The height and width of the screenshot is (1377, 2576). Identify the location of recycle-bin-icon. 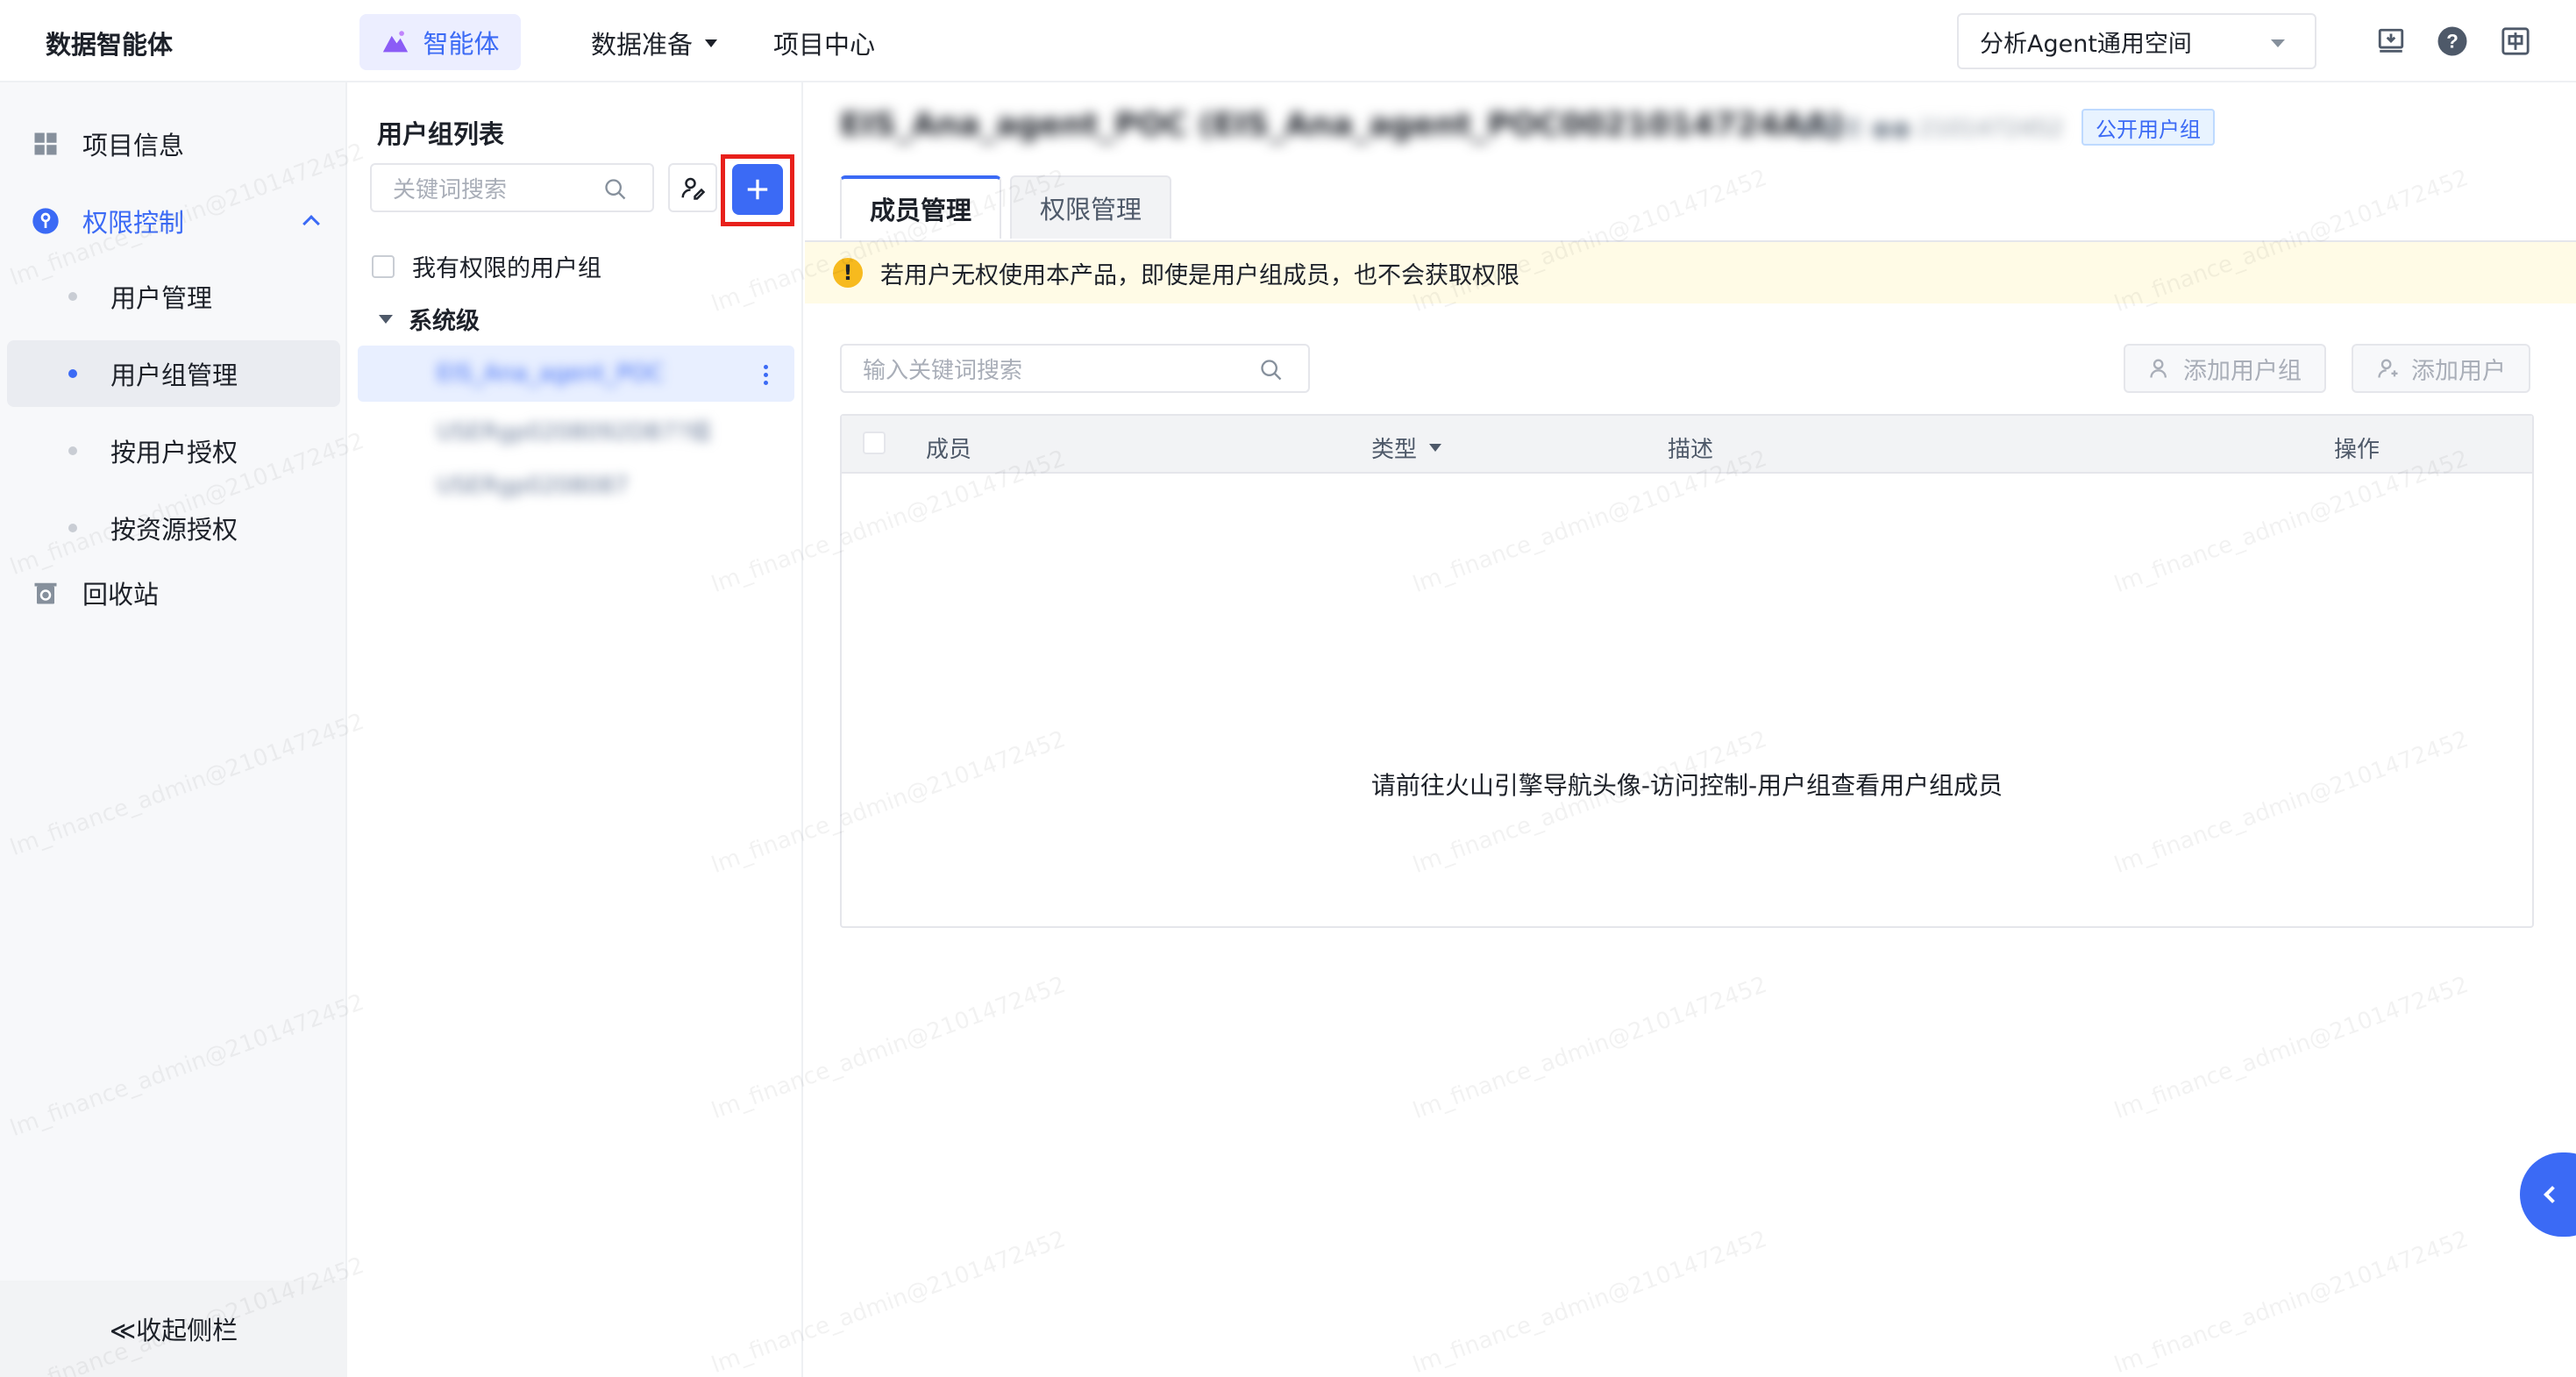
(46, 593).